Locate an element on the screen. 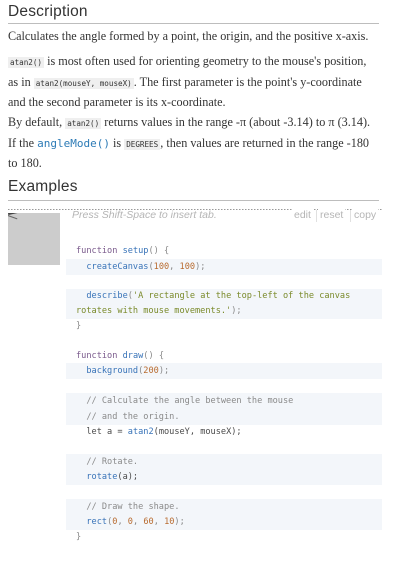 The image size is (413, 575). code-text: let a = is located at coordinates (107, 432).